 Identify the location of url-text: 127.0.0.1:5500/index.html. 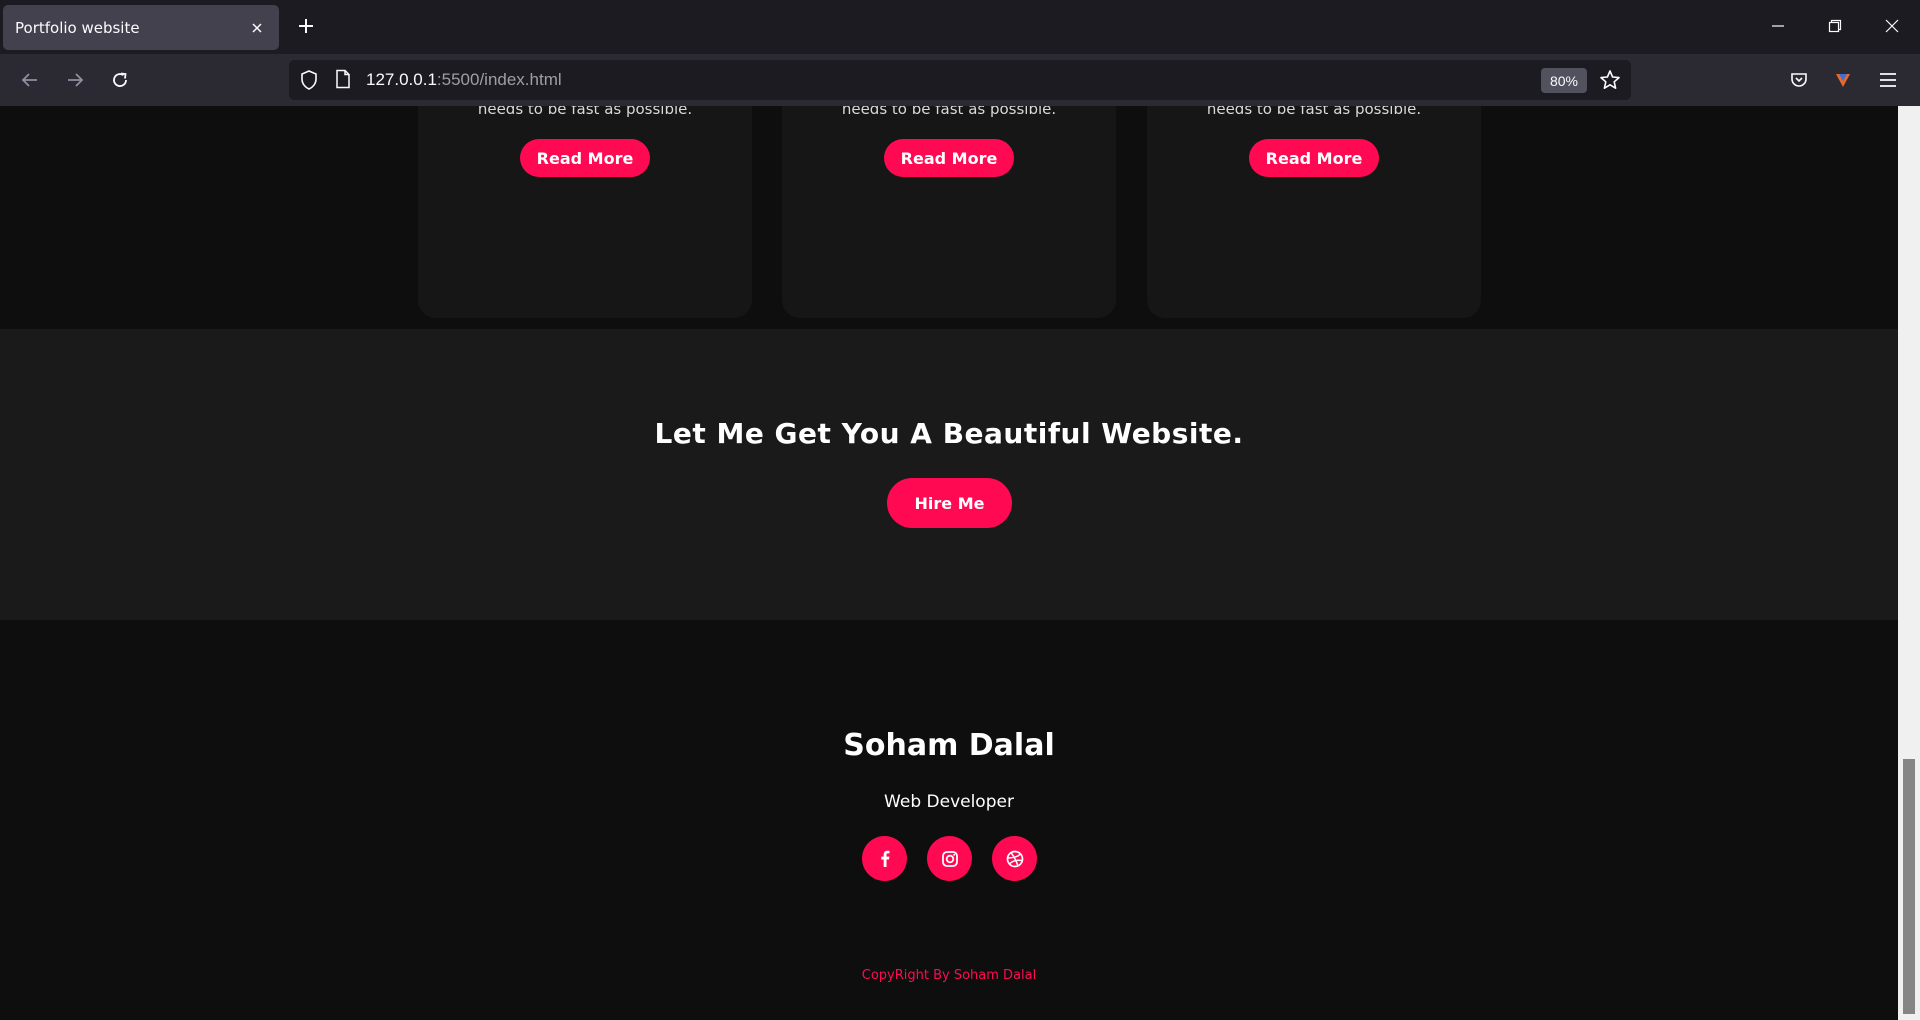
(464, 80).